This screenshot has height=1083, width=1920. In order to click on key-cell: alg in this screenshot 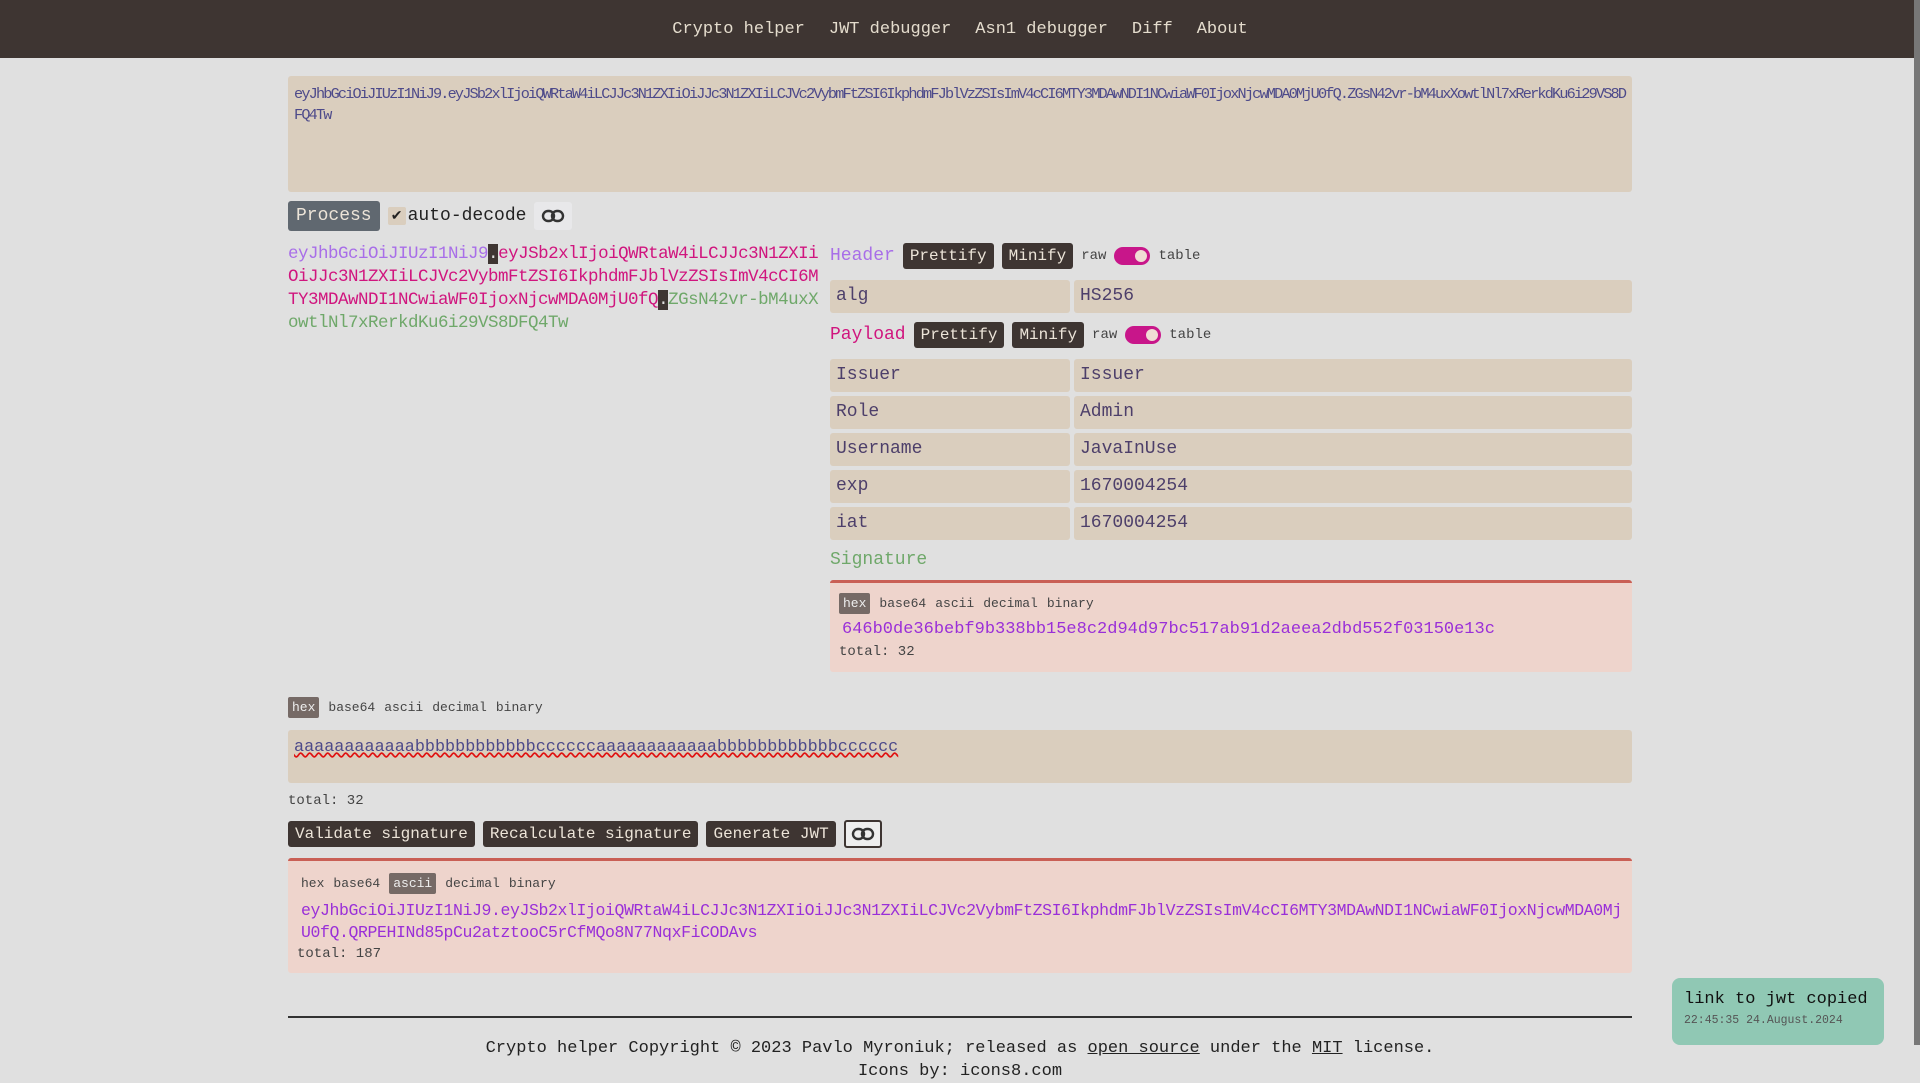, I will do `click(950, 296)`.